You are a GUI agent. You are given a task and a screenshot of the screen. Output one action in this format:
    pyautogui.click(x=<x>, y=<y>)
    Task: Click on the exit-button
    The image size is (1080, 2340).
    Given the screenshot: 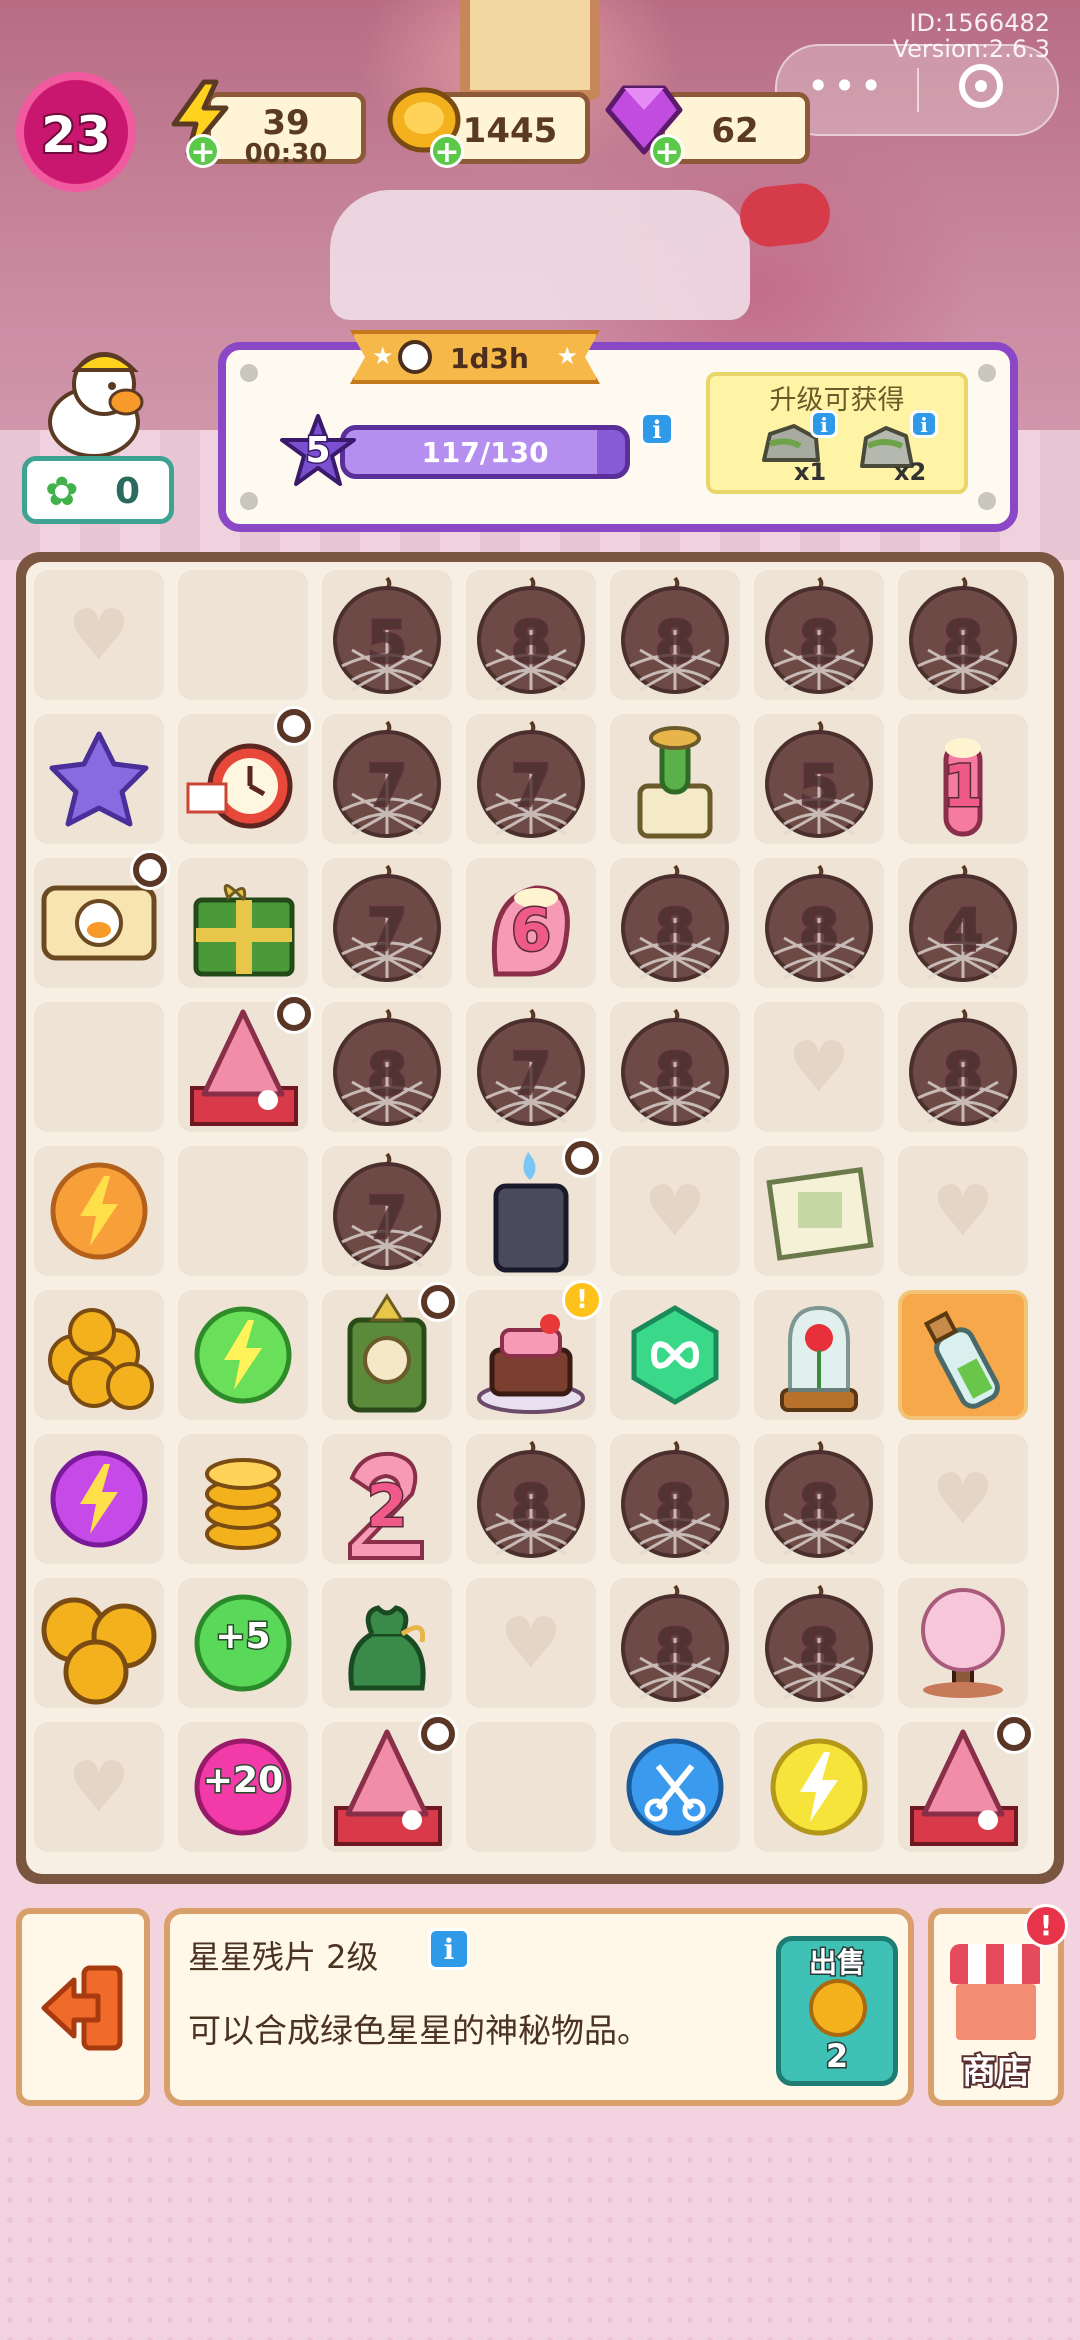 What is the action you would take?
    pyautogui.click(x=83, y=2007)
    